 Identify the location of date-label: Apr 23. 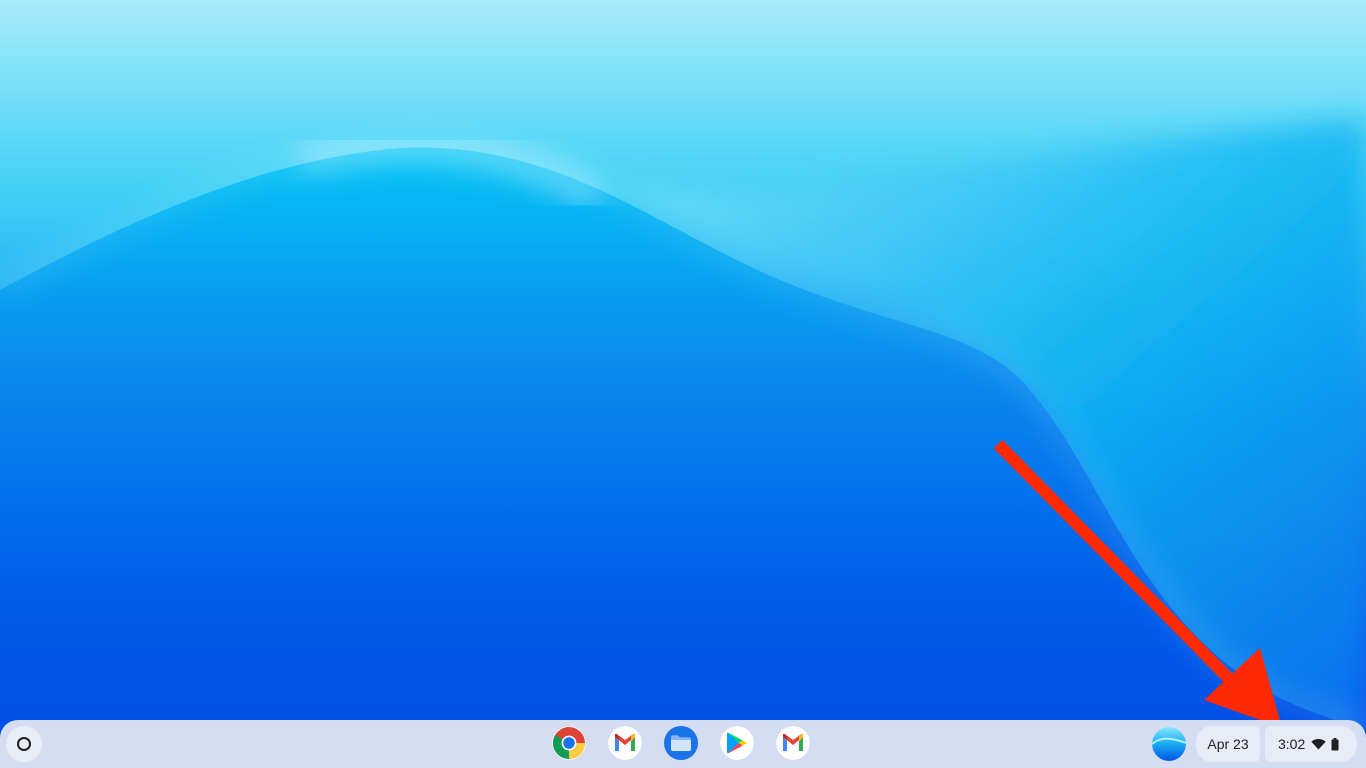
(1228, 744).